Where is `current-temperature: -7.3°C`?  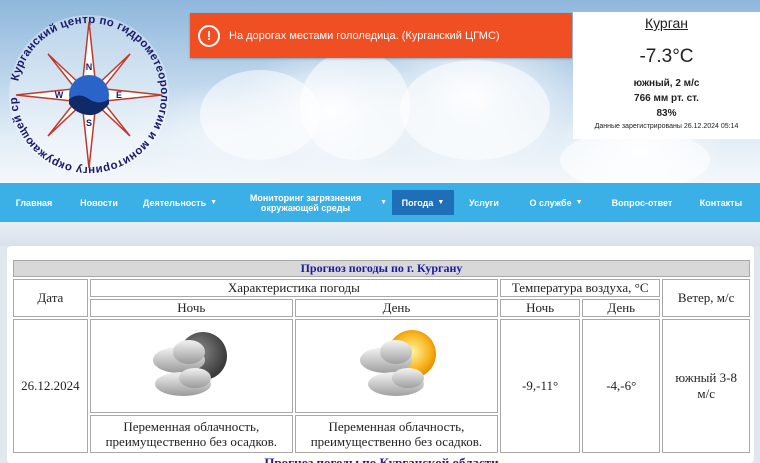
current-temperature: -7.3°C is located at coordinates (666, 56).